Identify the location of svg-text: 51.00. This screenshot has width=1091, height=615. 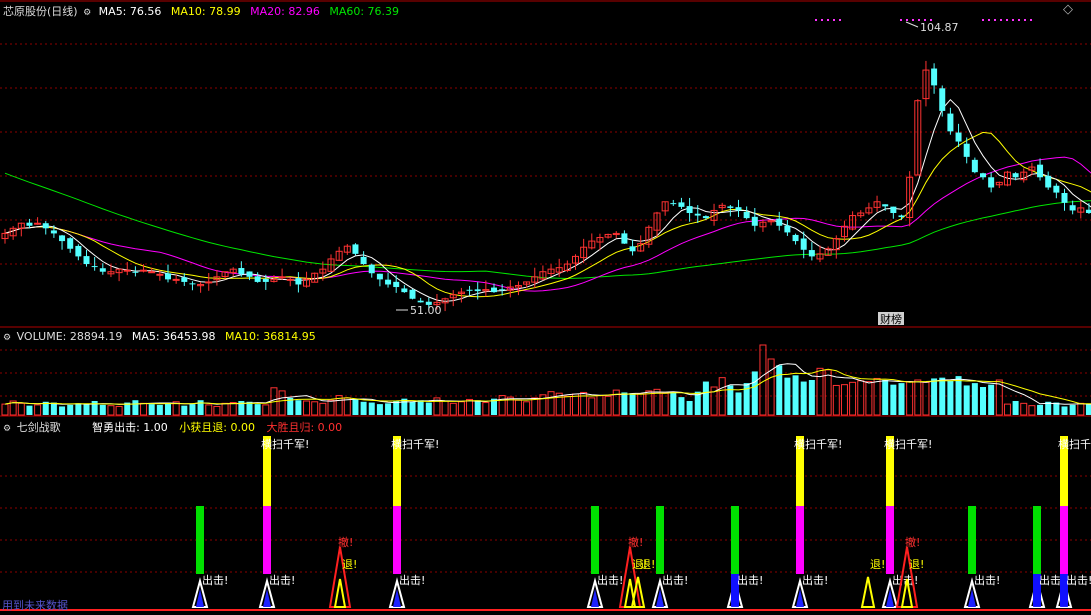
(426, 310).